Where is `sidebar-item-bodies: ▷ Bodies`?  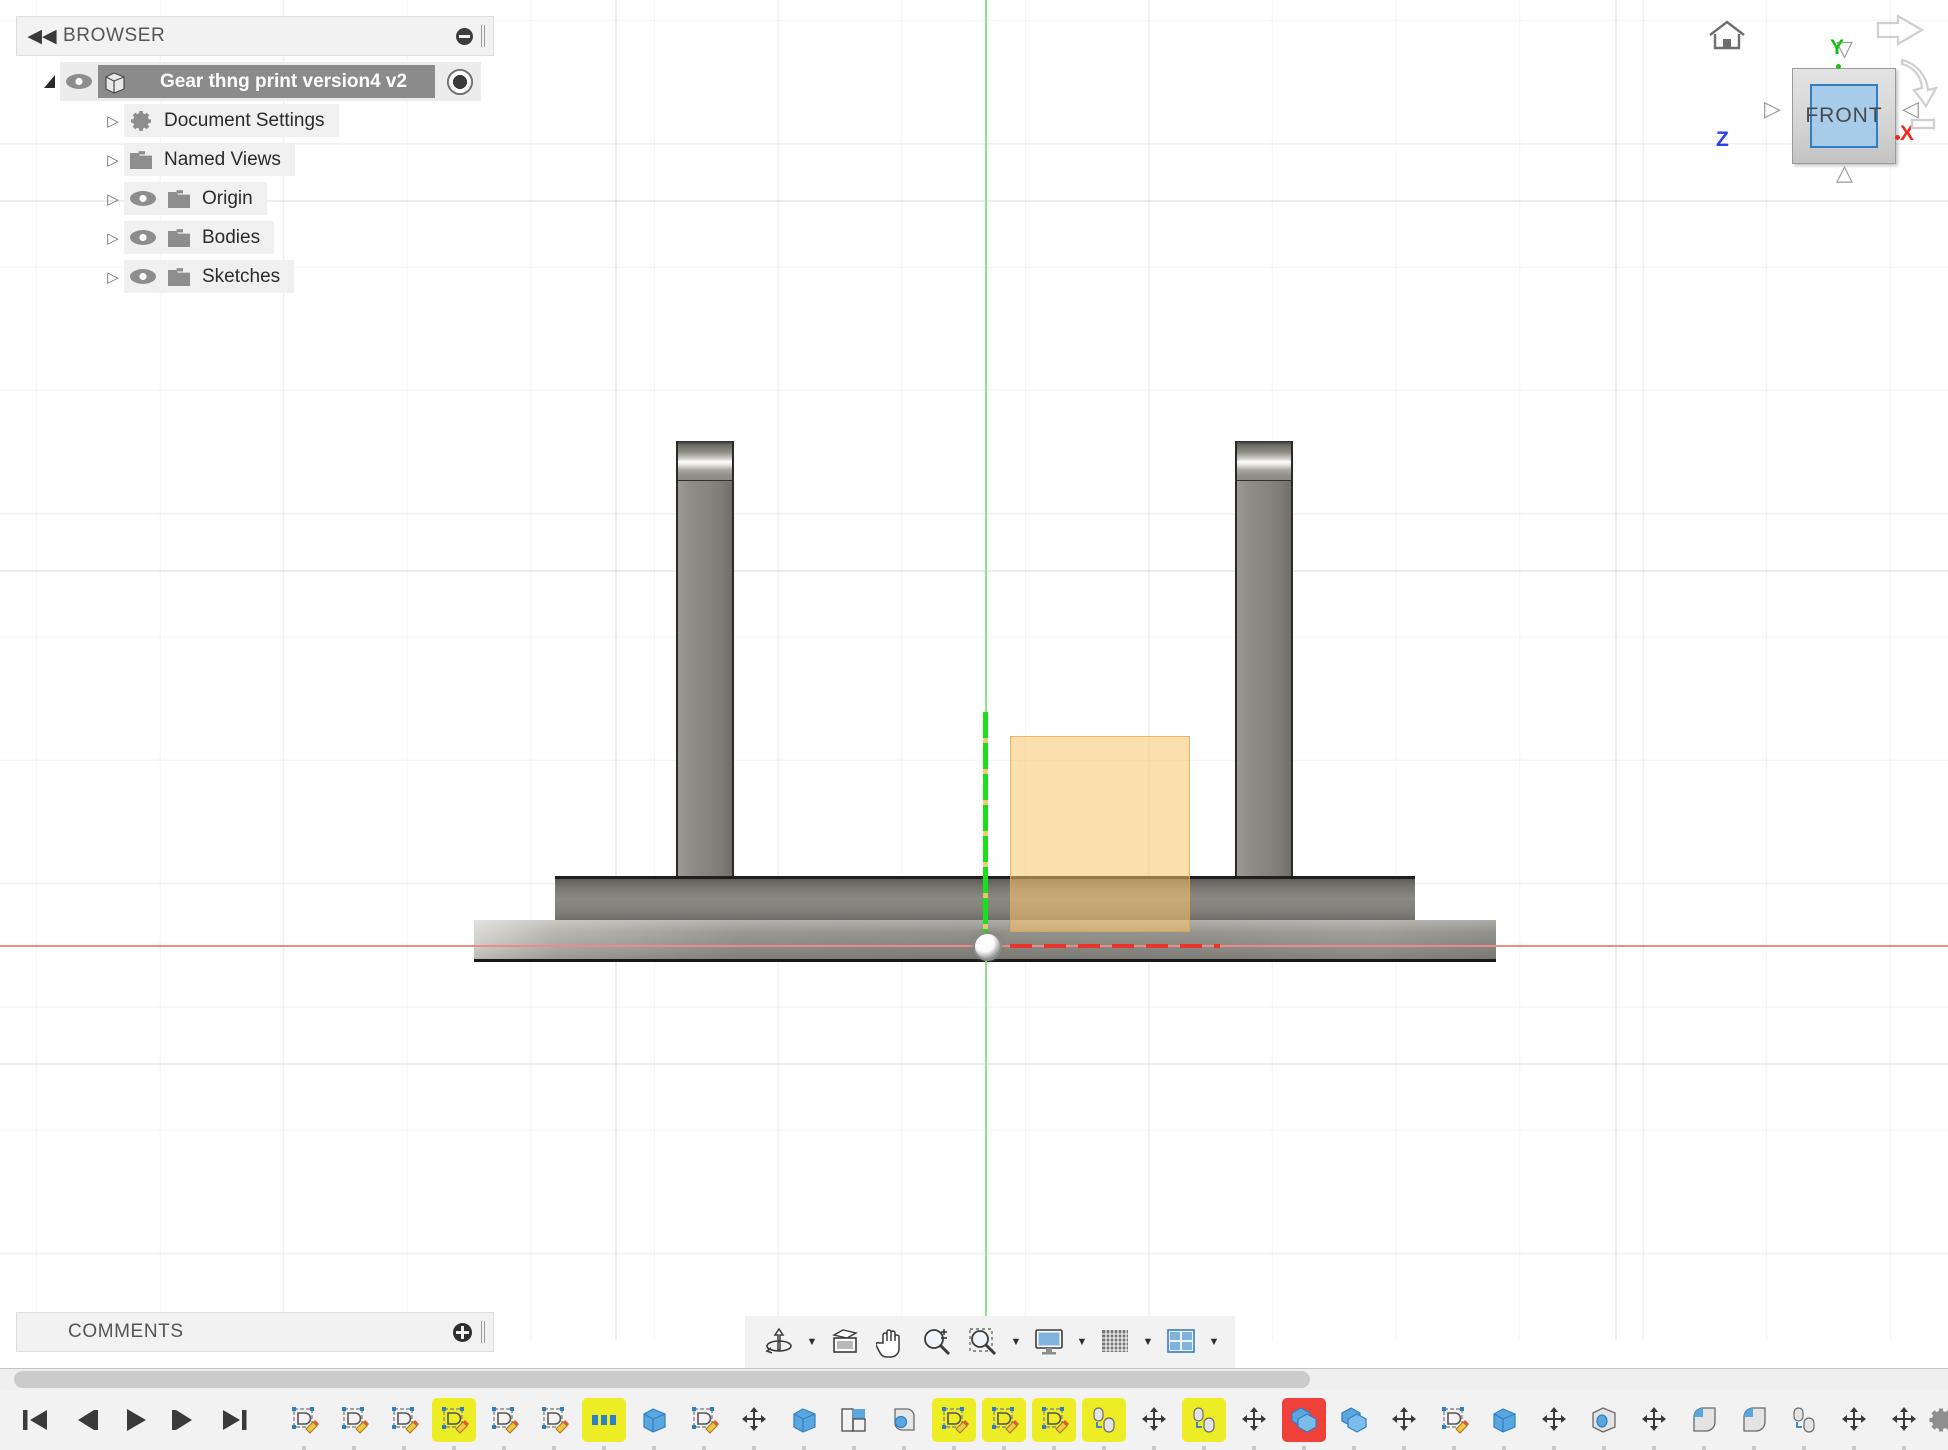
sidebar-item-bodies: ▷ Bodies is located at coordinates (255, 237).